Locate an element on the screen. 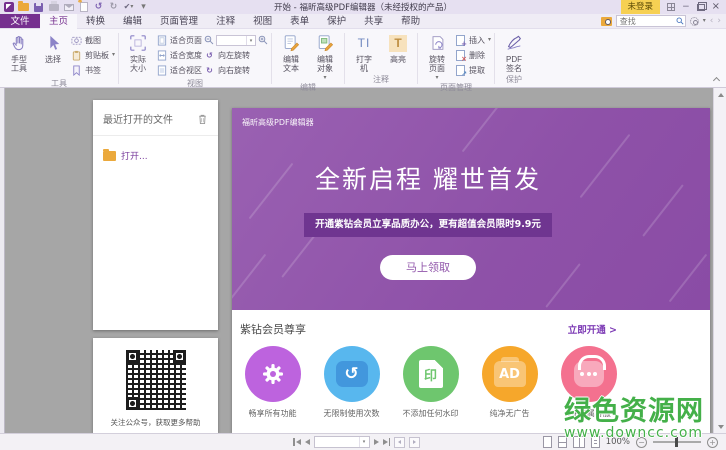 The image size is (726, 450). edit-object-button: 编辑对象 ▾ is located at coordinates (325, 56).